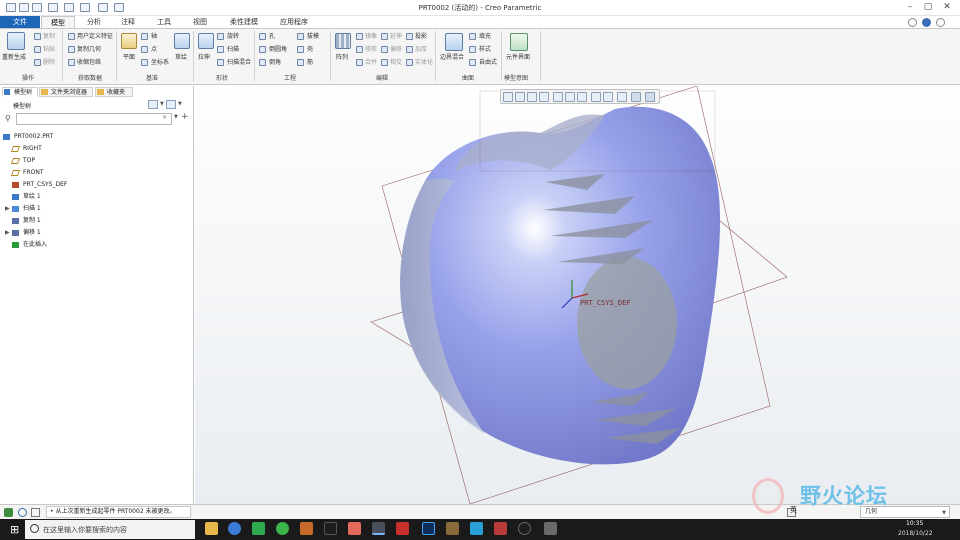 The width and height of the screenshot is (960, 540). What do you see at coordinates (8, 118) in the screenshot?
I see `filter-icon: ⚲` at bounding box center [8, 118].